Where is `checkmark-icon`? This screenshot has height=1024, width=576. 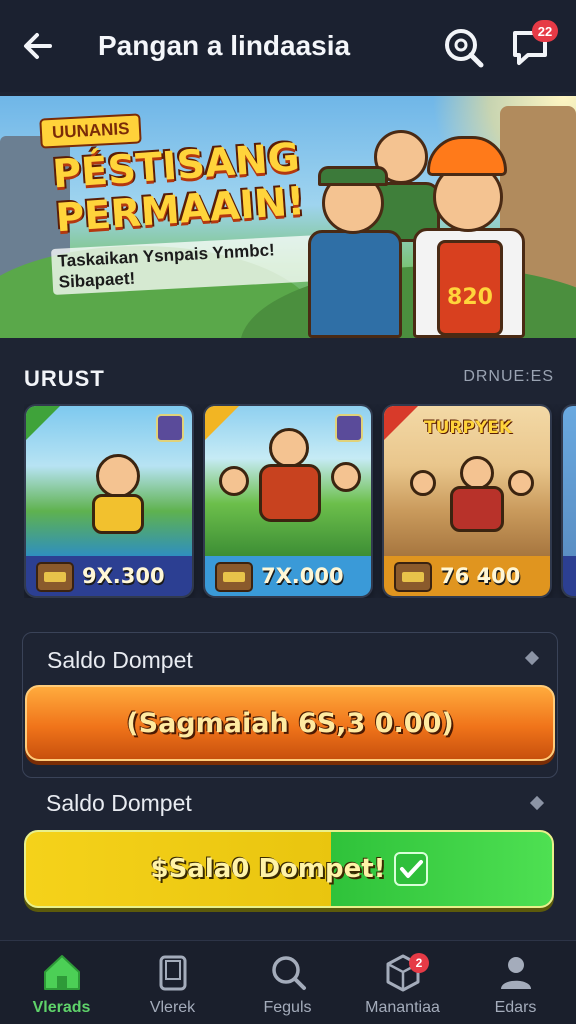 checkmark-icon is located at coordinates (410, 869).